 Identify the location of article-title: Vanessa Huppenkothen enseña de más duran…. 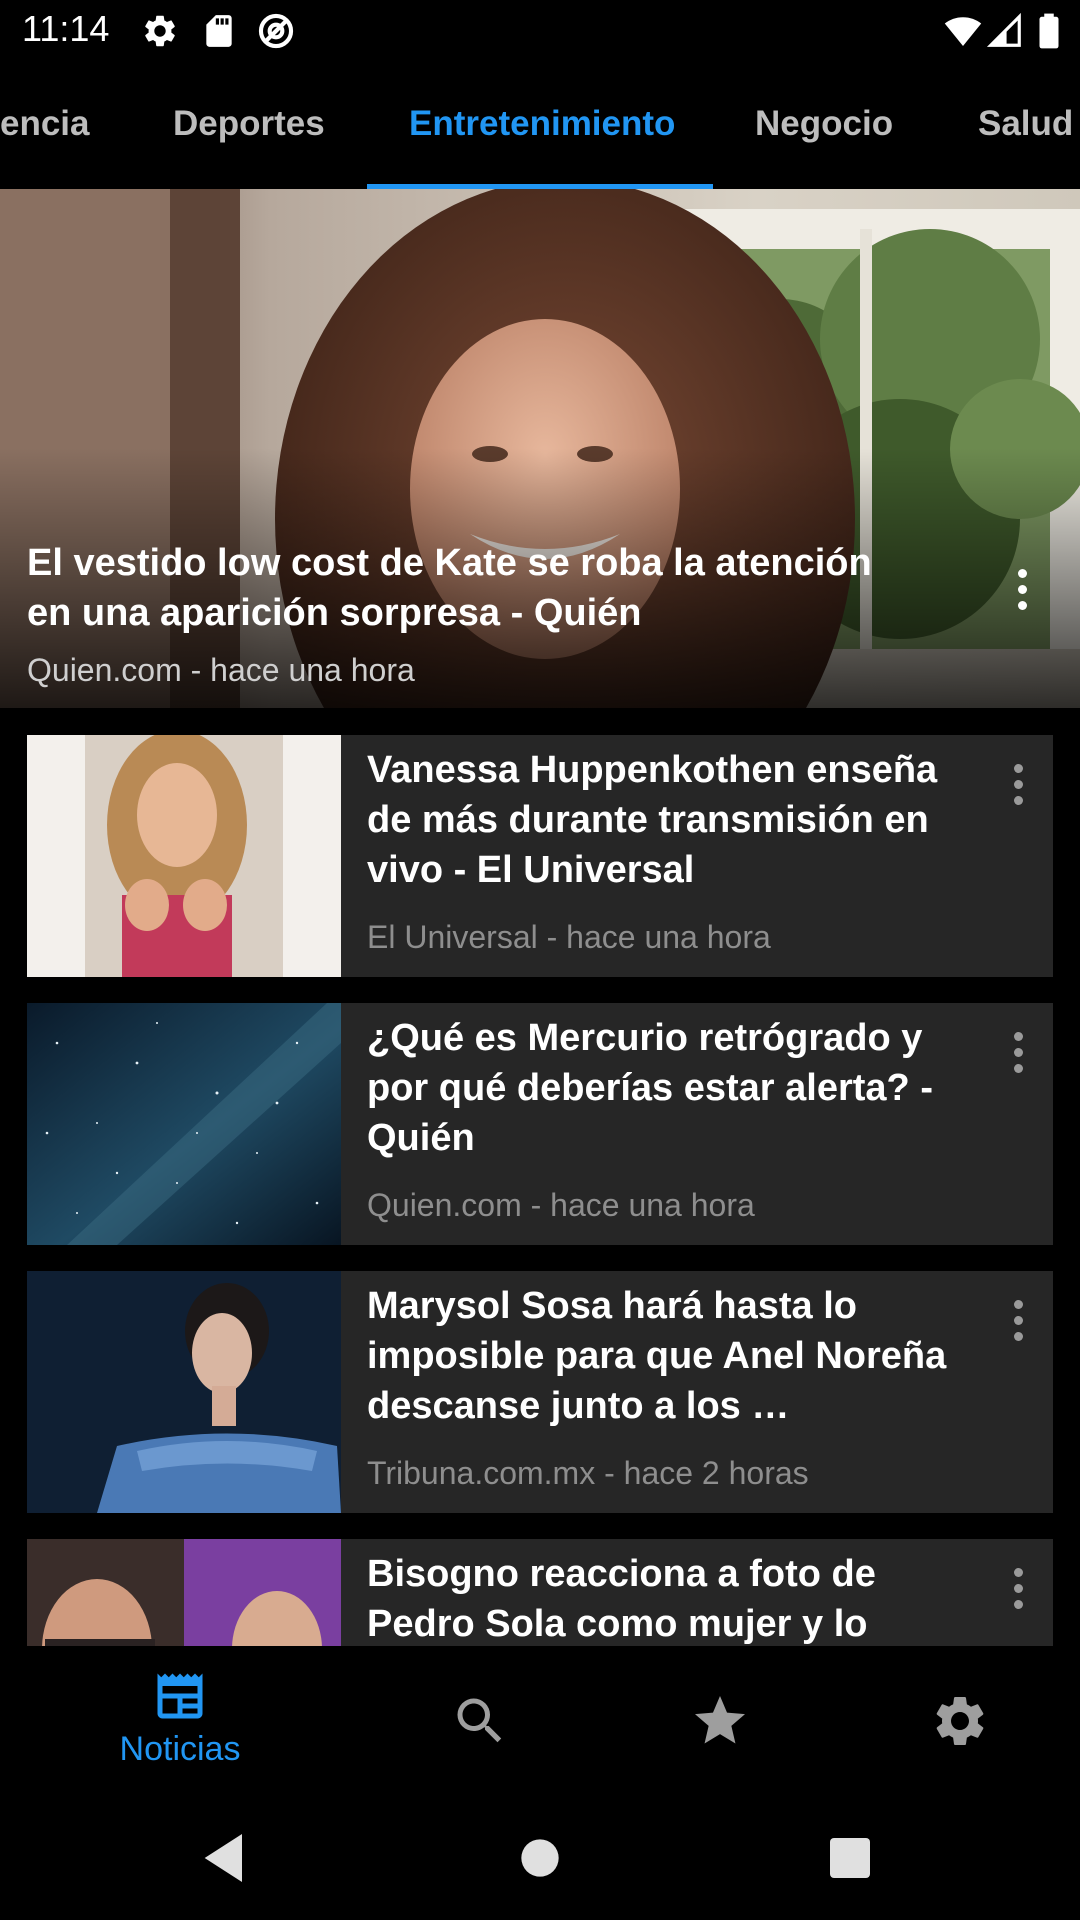
(652, 820).